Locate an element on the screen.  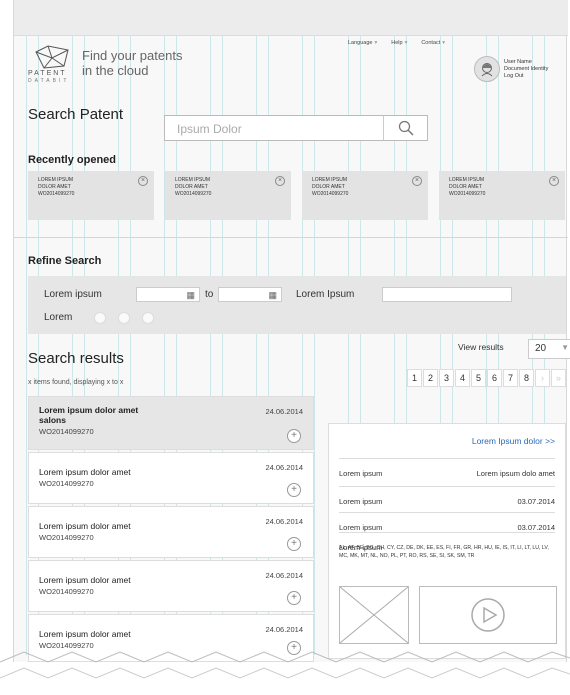
date-to-input: ▦ is located at coordinates (250, 294).